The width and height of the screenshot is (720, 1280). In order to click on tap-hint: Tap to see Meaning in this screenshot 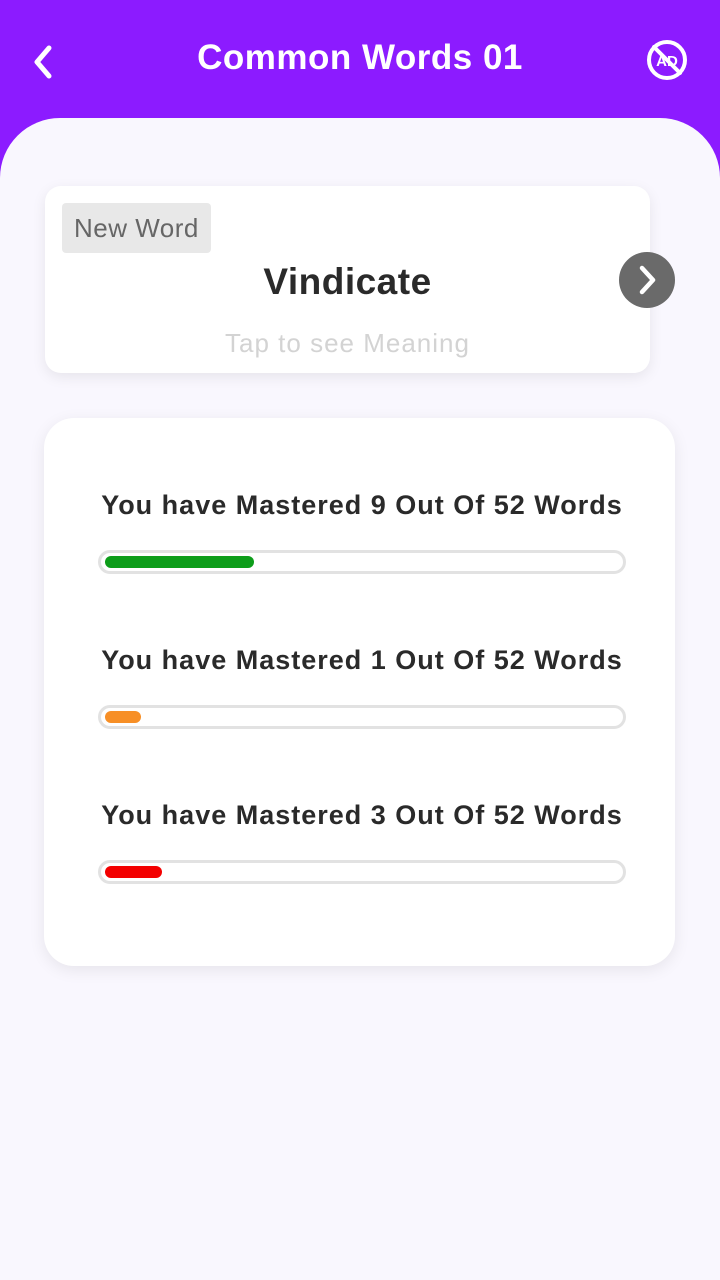, I will do `click(347, 343)`.